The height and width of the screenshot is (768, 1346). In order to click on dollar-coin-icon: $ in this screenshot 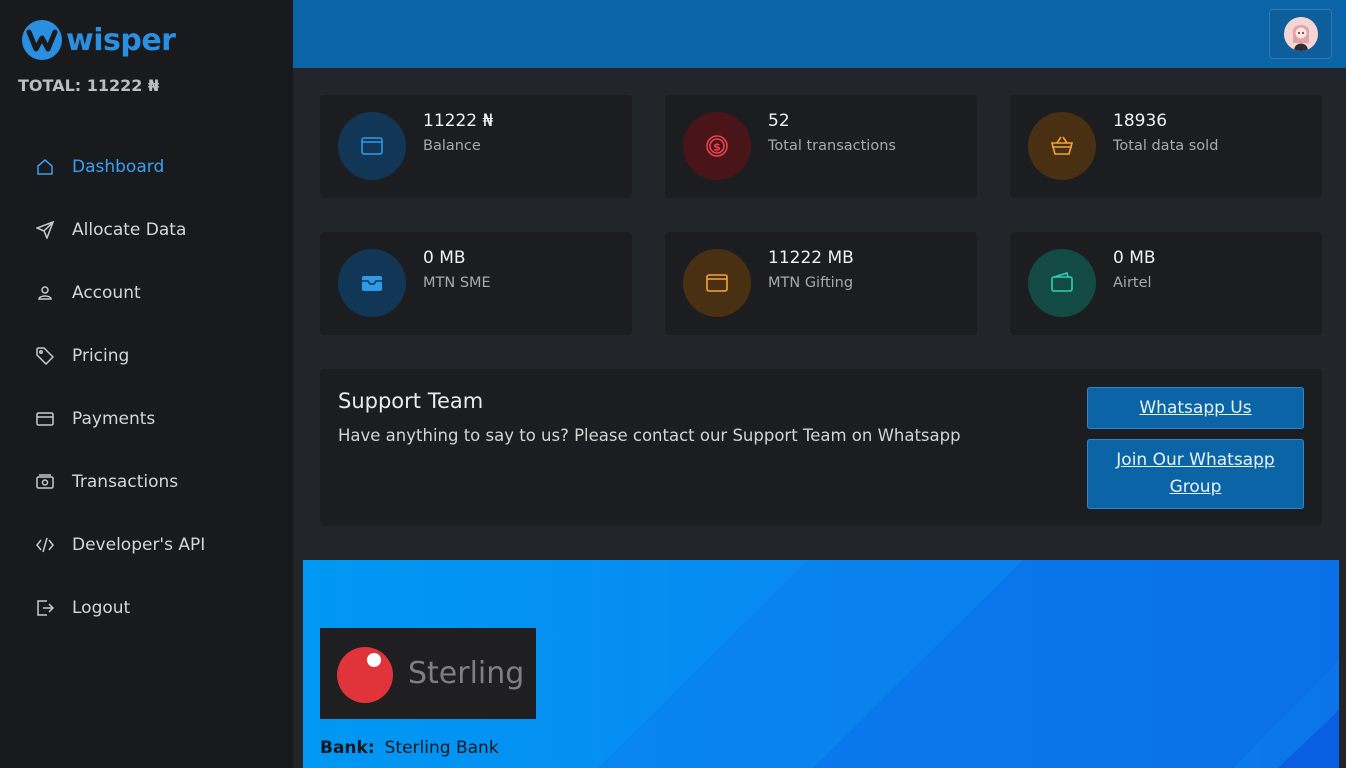, I will do `click(717, 146)`.